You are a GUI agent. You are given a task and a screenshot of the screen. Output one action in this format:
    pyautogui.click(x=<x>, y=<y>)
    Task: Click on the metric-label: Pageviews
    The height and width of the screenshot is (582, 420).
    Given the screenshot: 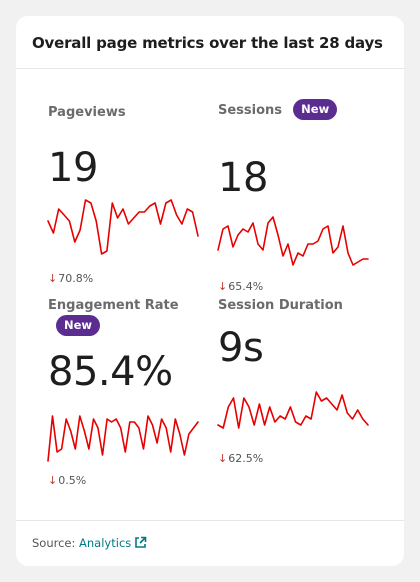 What is the action you would take?
    pyautogui.click(x=87, y=112)
    